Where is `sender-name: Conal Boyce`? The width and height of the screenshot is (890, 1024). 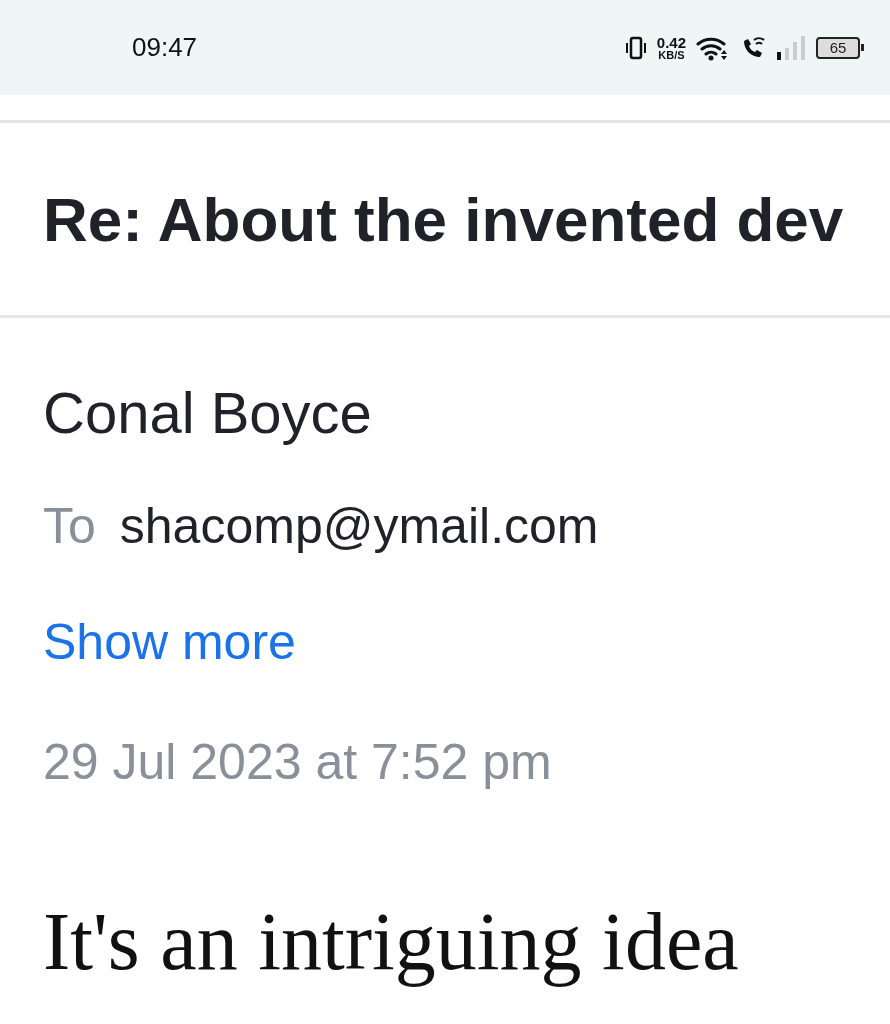 sender-name: Conal Boyce is located at coordinates (208, 413).